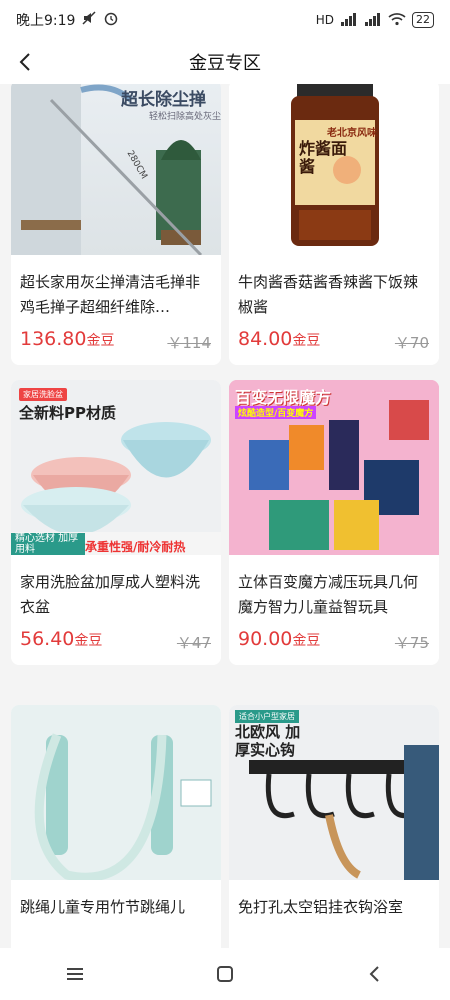 The image size is (450, 1000). Describe the element at coordinates (265, 339) in the screenshot. I see `price-value: 84.00` at that location.